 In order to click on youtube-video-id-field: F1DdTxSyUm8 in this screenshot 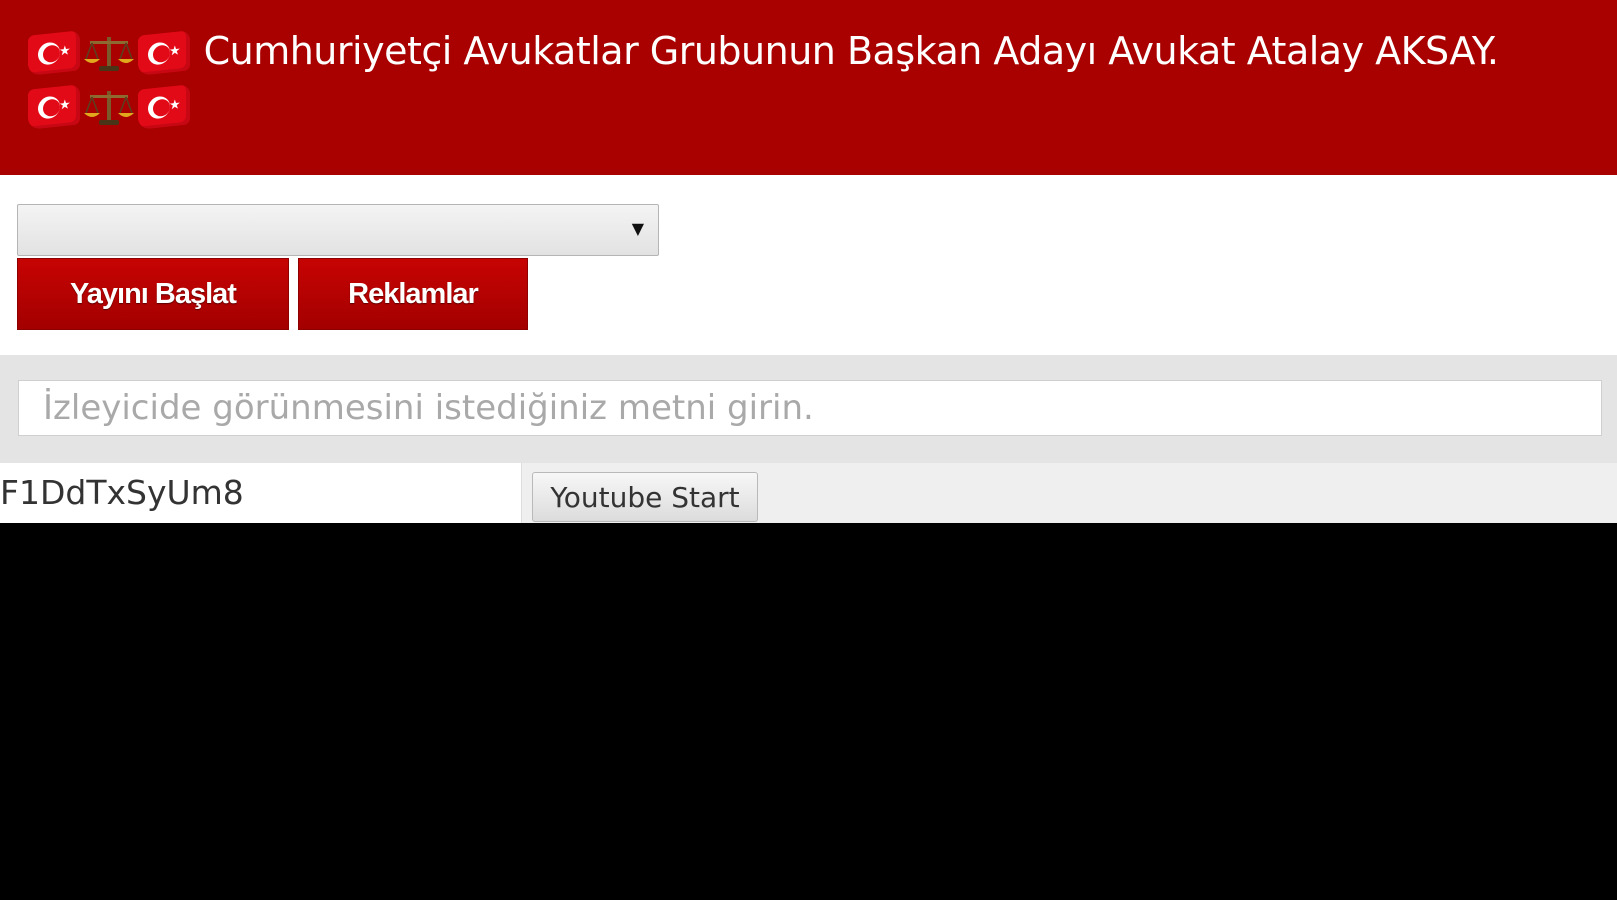, I will do `click(261, 493)`.